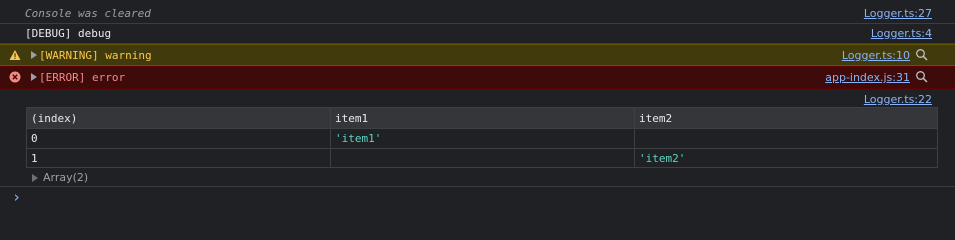 This screenshot has height=240, width=955. I want to click on warning-source-link: Logger.ts:10, so click(876, 55).